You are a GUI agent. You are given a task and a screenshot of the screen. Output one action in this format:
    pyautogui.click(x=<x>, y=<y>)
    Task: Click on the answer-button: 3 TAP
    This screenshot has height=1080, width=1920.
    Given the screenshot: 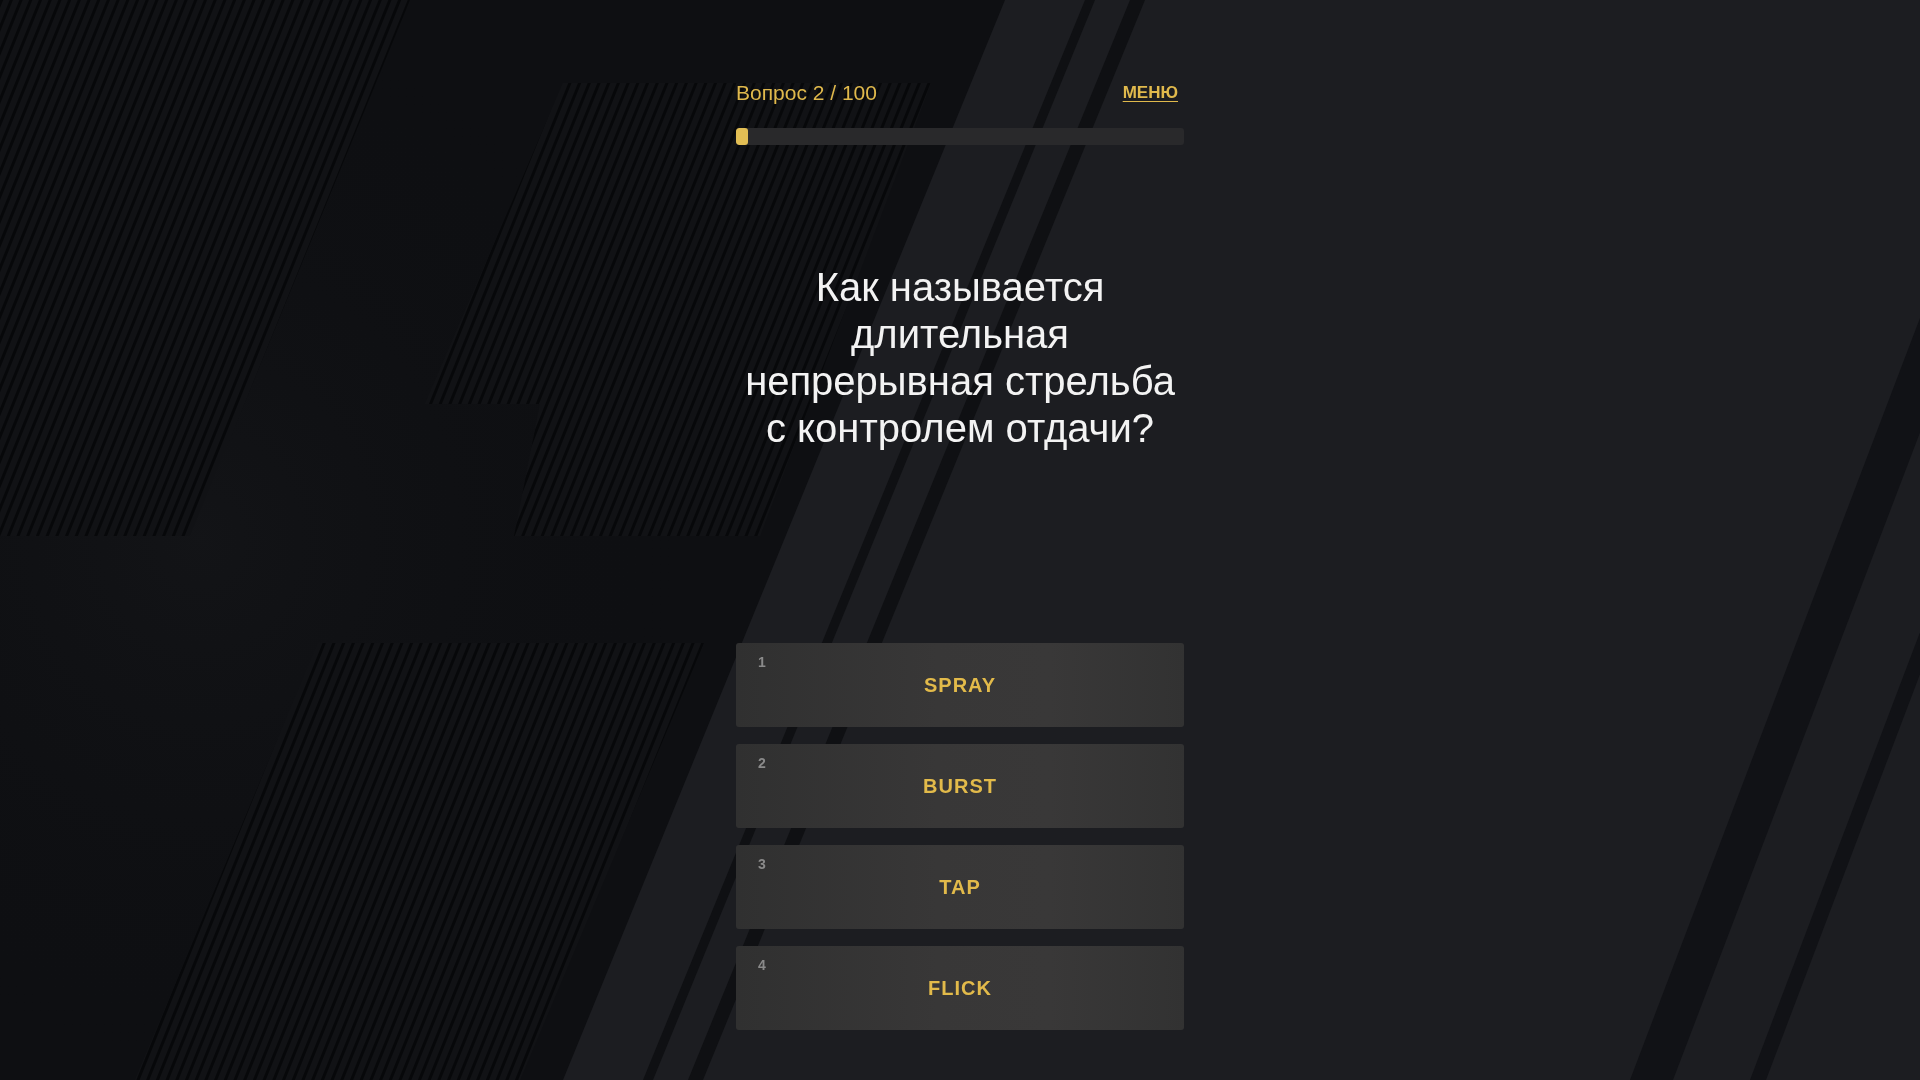 What is the action you would take?
    pyautogui.click(x=960, y=887)
    